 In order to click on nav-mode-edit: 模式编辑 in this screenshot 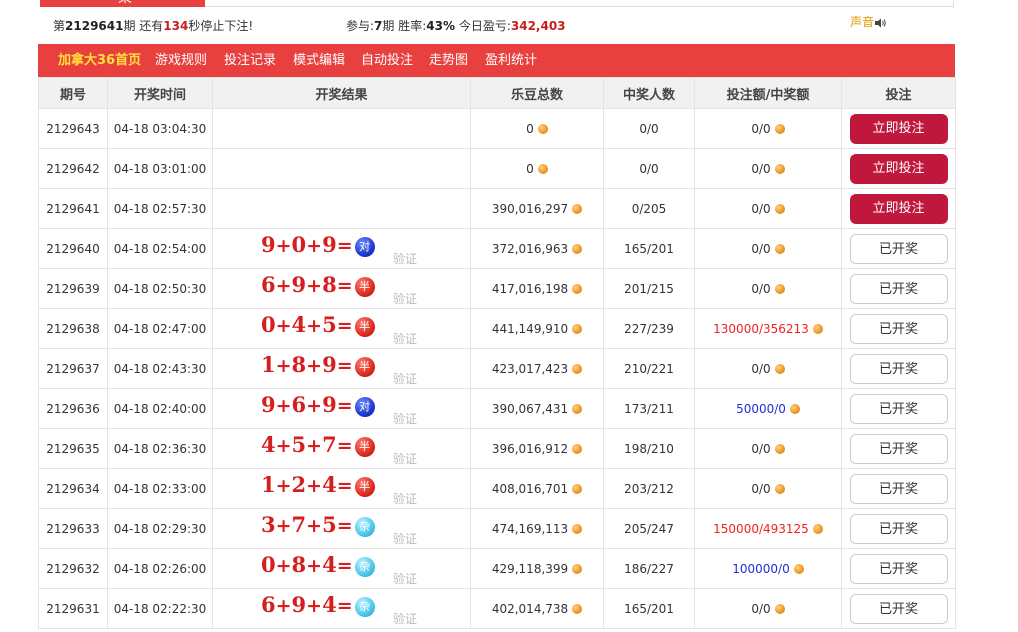, I will do `click(319, 60)`.